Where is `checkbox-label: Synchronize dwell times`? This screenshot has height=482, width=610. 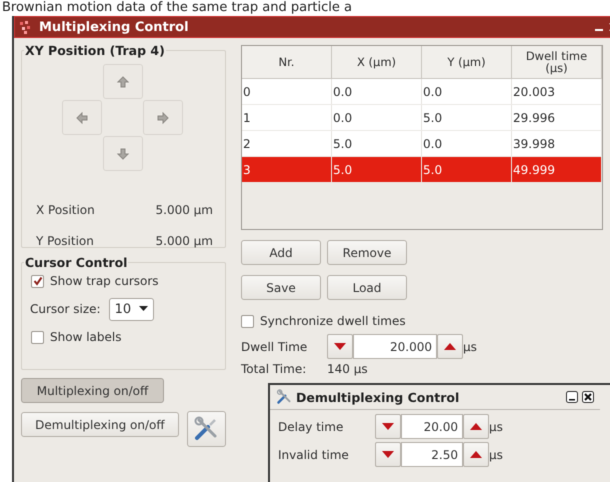 checkbox-label: Synchronize dwell times is located at coordinates (333, 321).